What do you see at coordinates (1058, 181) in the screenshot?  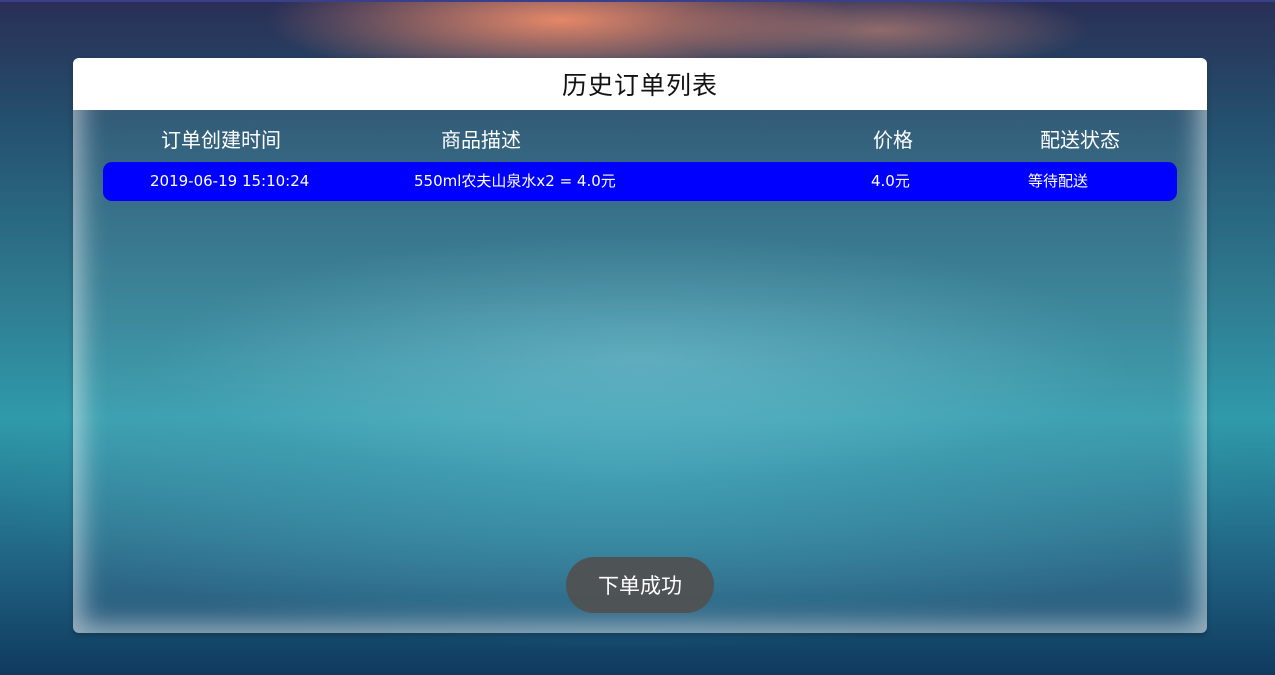 I see `cell-delivery-status: 等待配送` at bounding box center [1058, 181].